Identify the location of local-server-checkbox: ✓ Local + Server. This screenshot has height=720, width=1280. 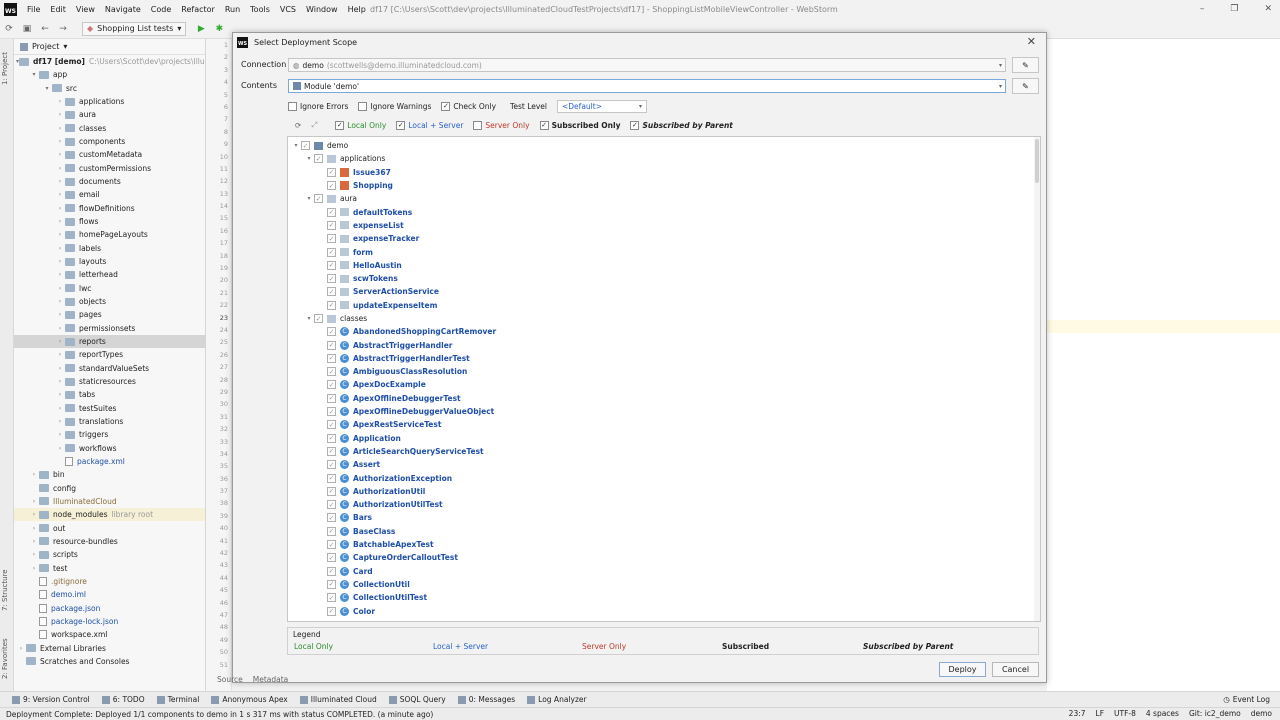
(429, 125).